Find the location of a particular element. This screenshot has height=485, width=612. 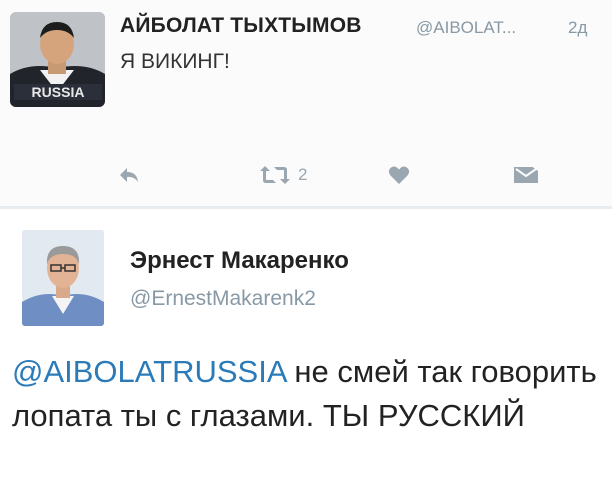

tweet-divider is located at coordinates (306, 207).